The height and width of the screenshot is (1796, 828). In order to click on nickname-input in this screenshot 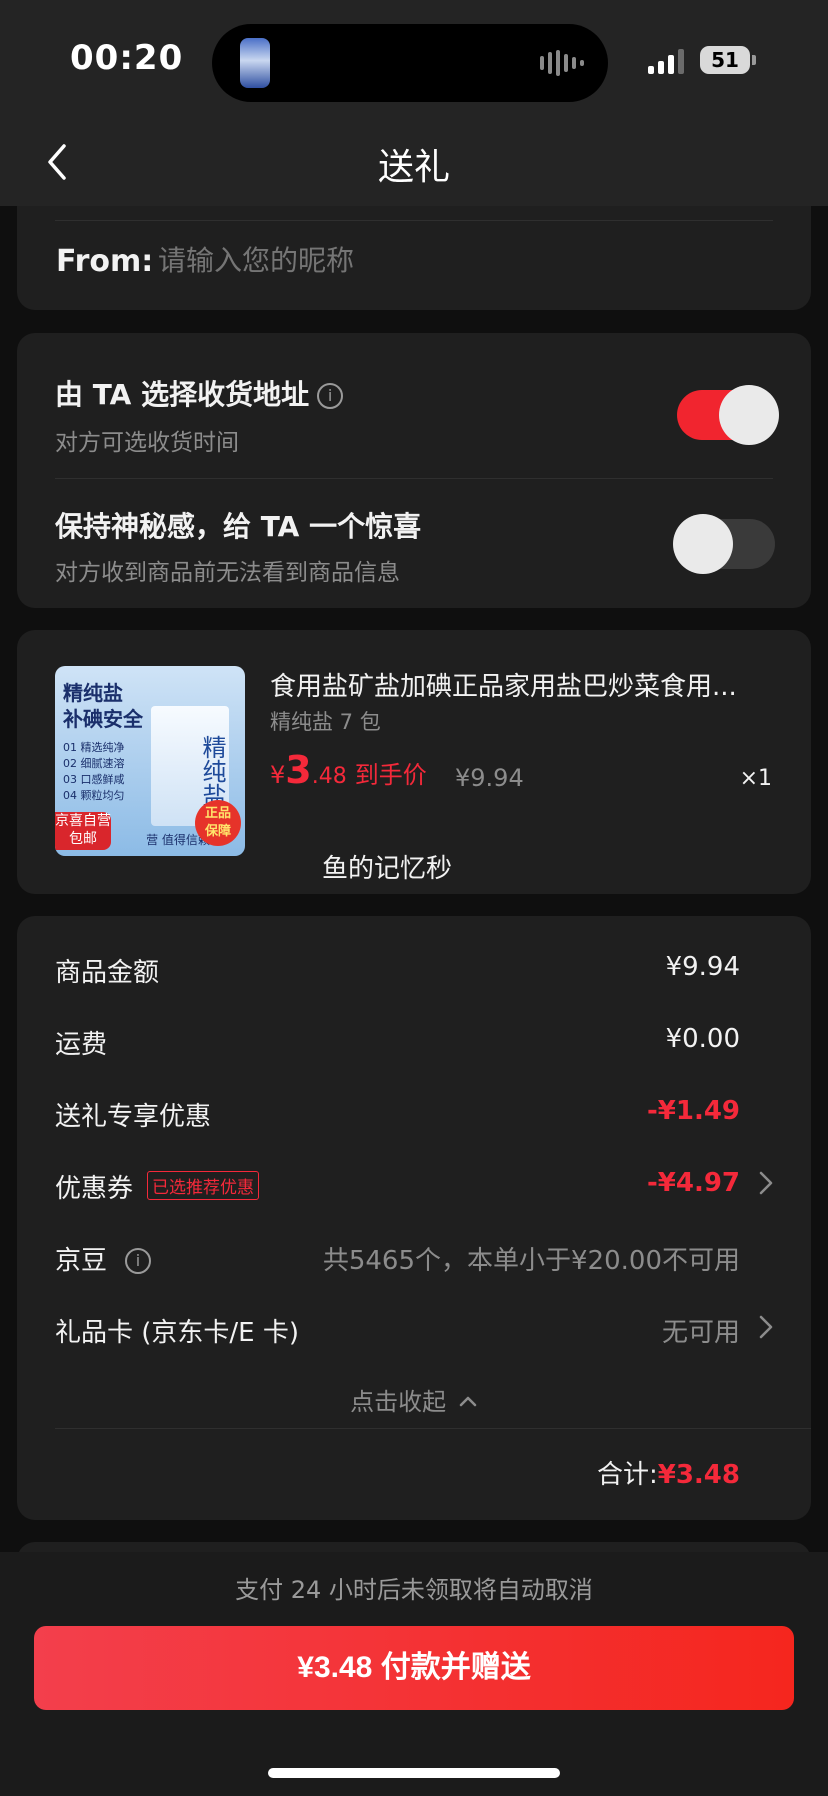, I will do `click(438, 260)`.